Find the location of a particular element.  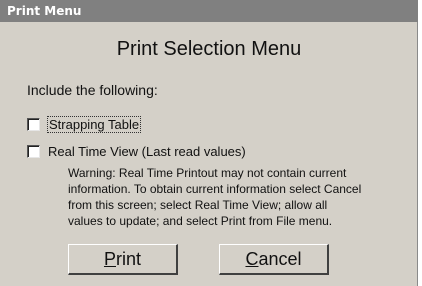

strapping-table-checkbox is located at coordinates (33, 124).